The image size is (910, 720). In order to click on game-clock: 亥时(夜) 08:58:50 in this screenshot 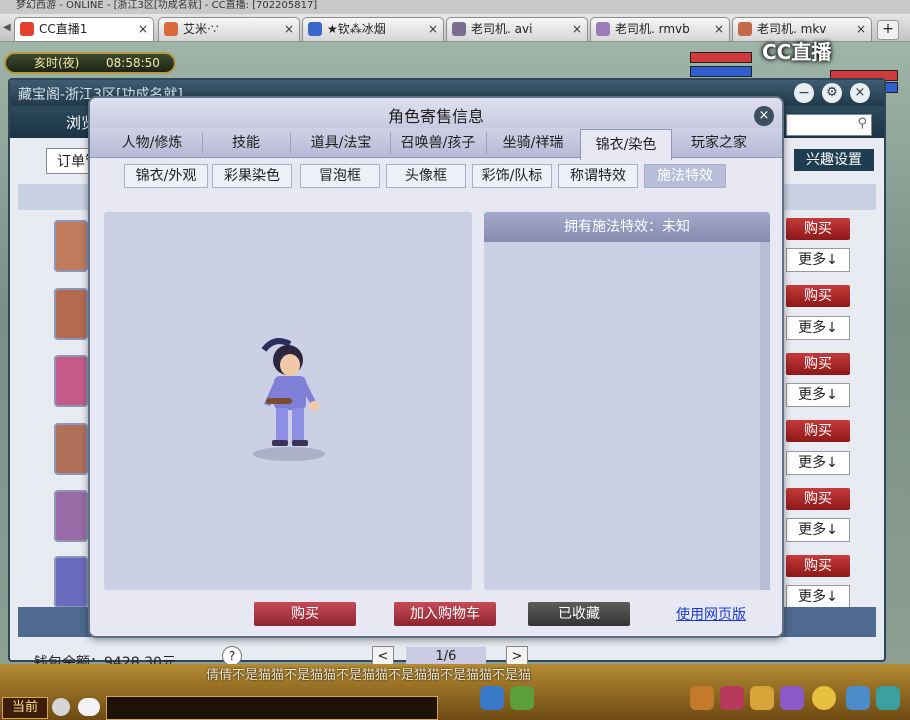, I will do `click(90, 63)`.